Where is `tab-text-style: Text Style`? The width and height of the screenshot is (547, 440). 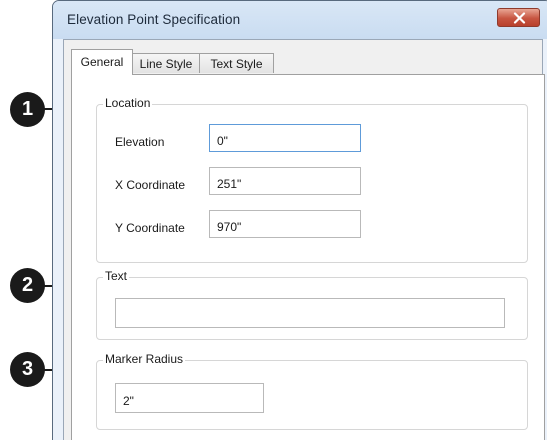
tab-text-style: Text Style is located at coordinates (236, 63).